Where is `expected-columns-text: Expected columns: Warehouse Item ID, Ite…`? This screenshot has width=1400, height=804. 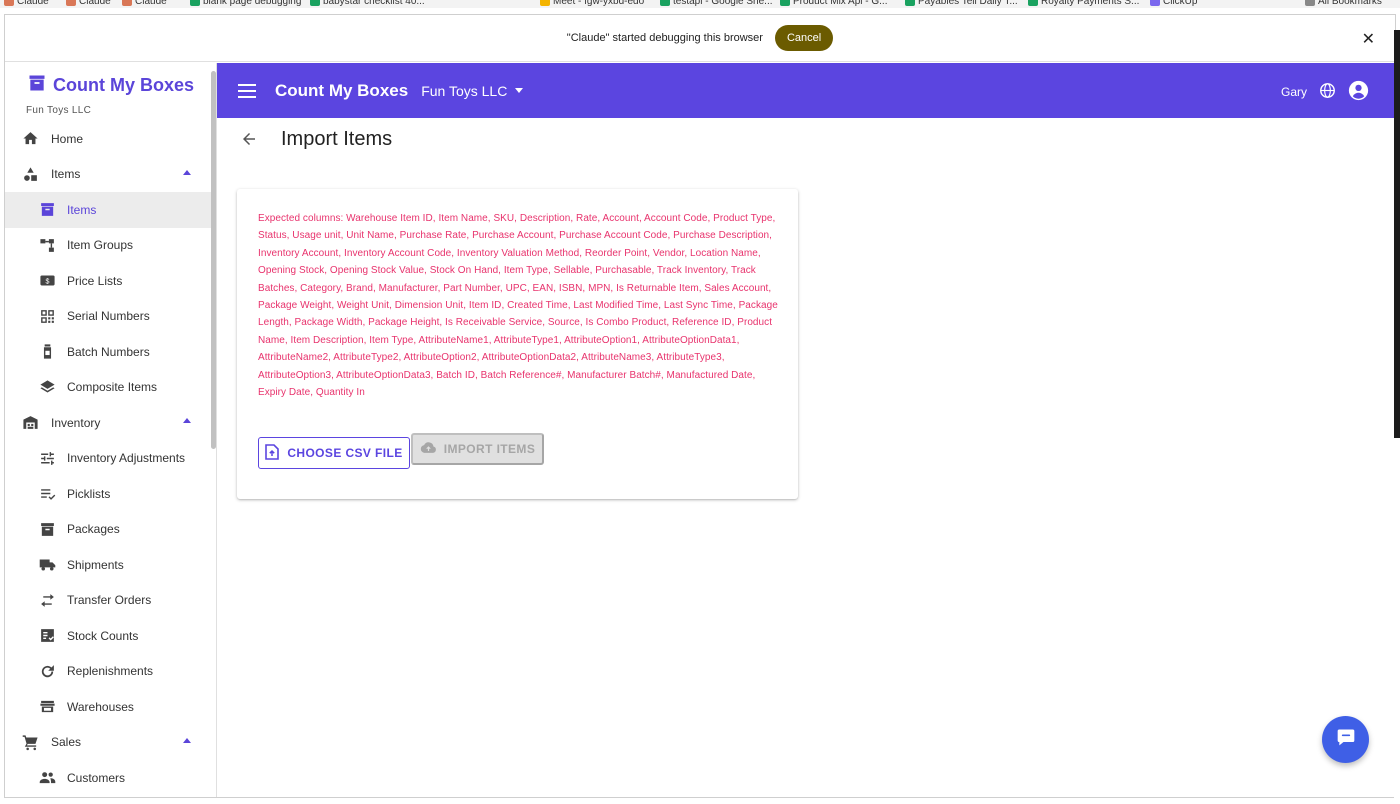
expected-columns-text: Expected columns: Warehouse Item ID, Ite… is located at coordinates (518, 306).